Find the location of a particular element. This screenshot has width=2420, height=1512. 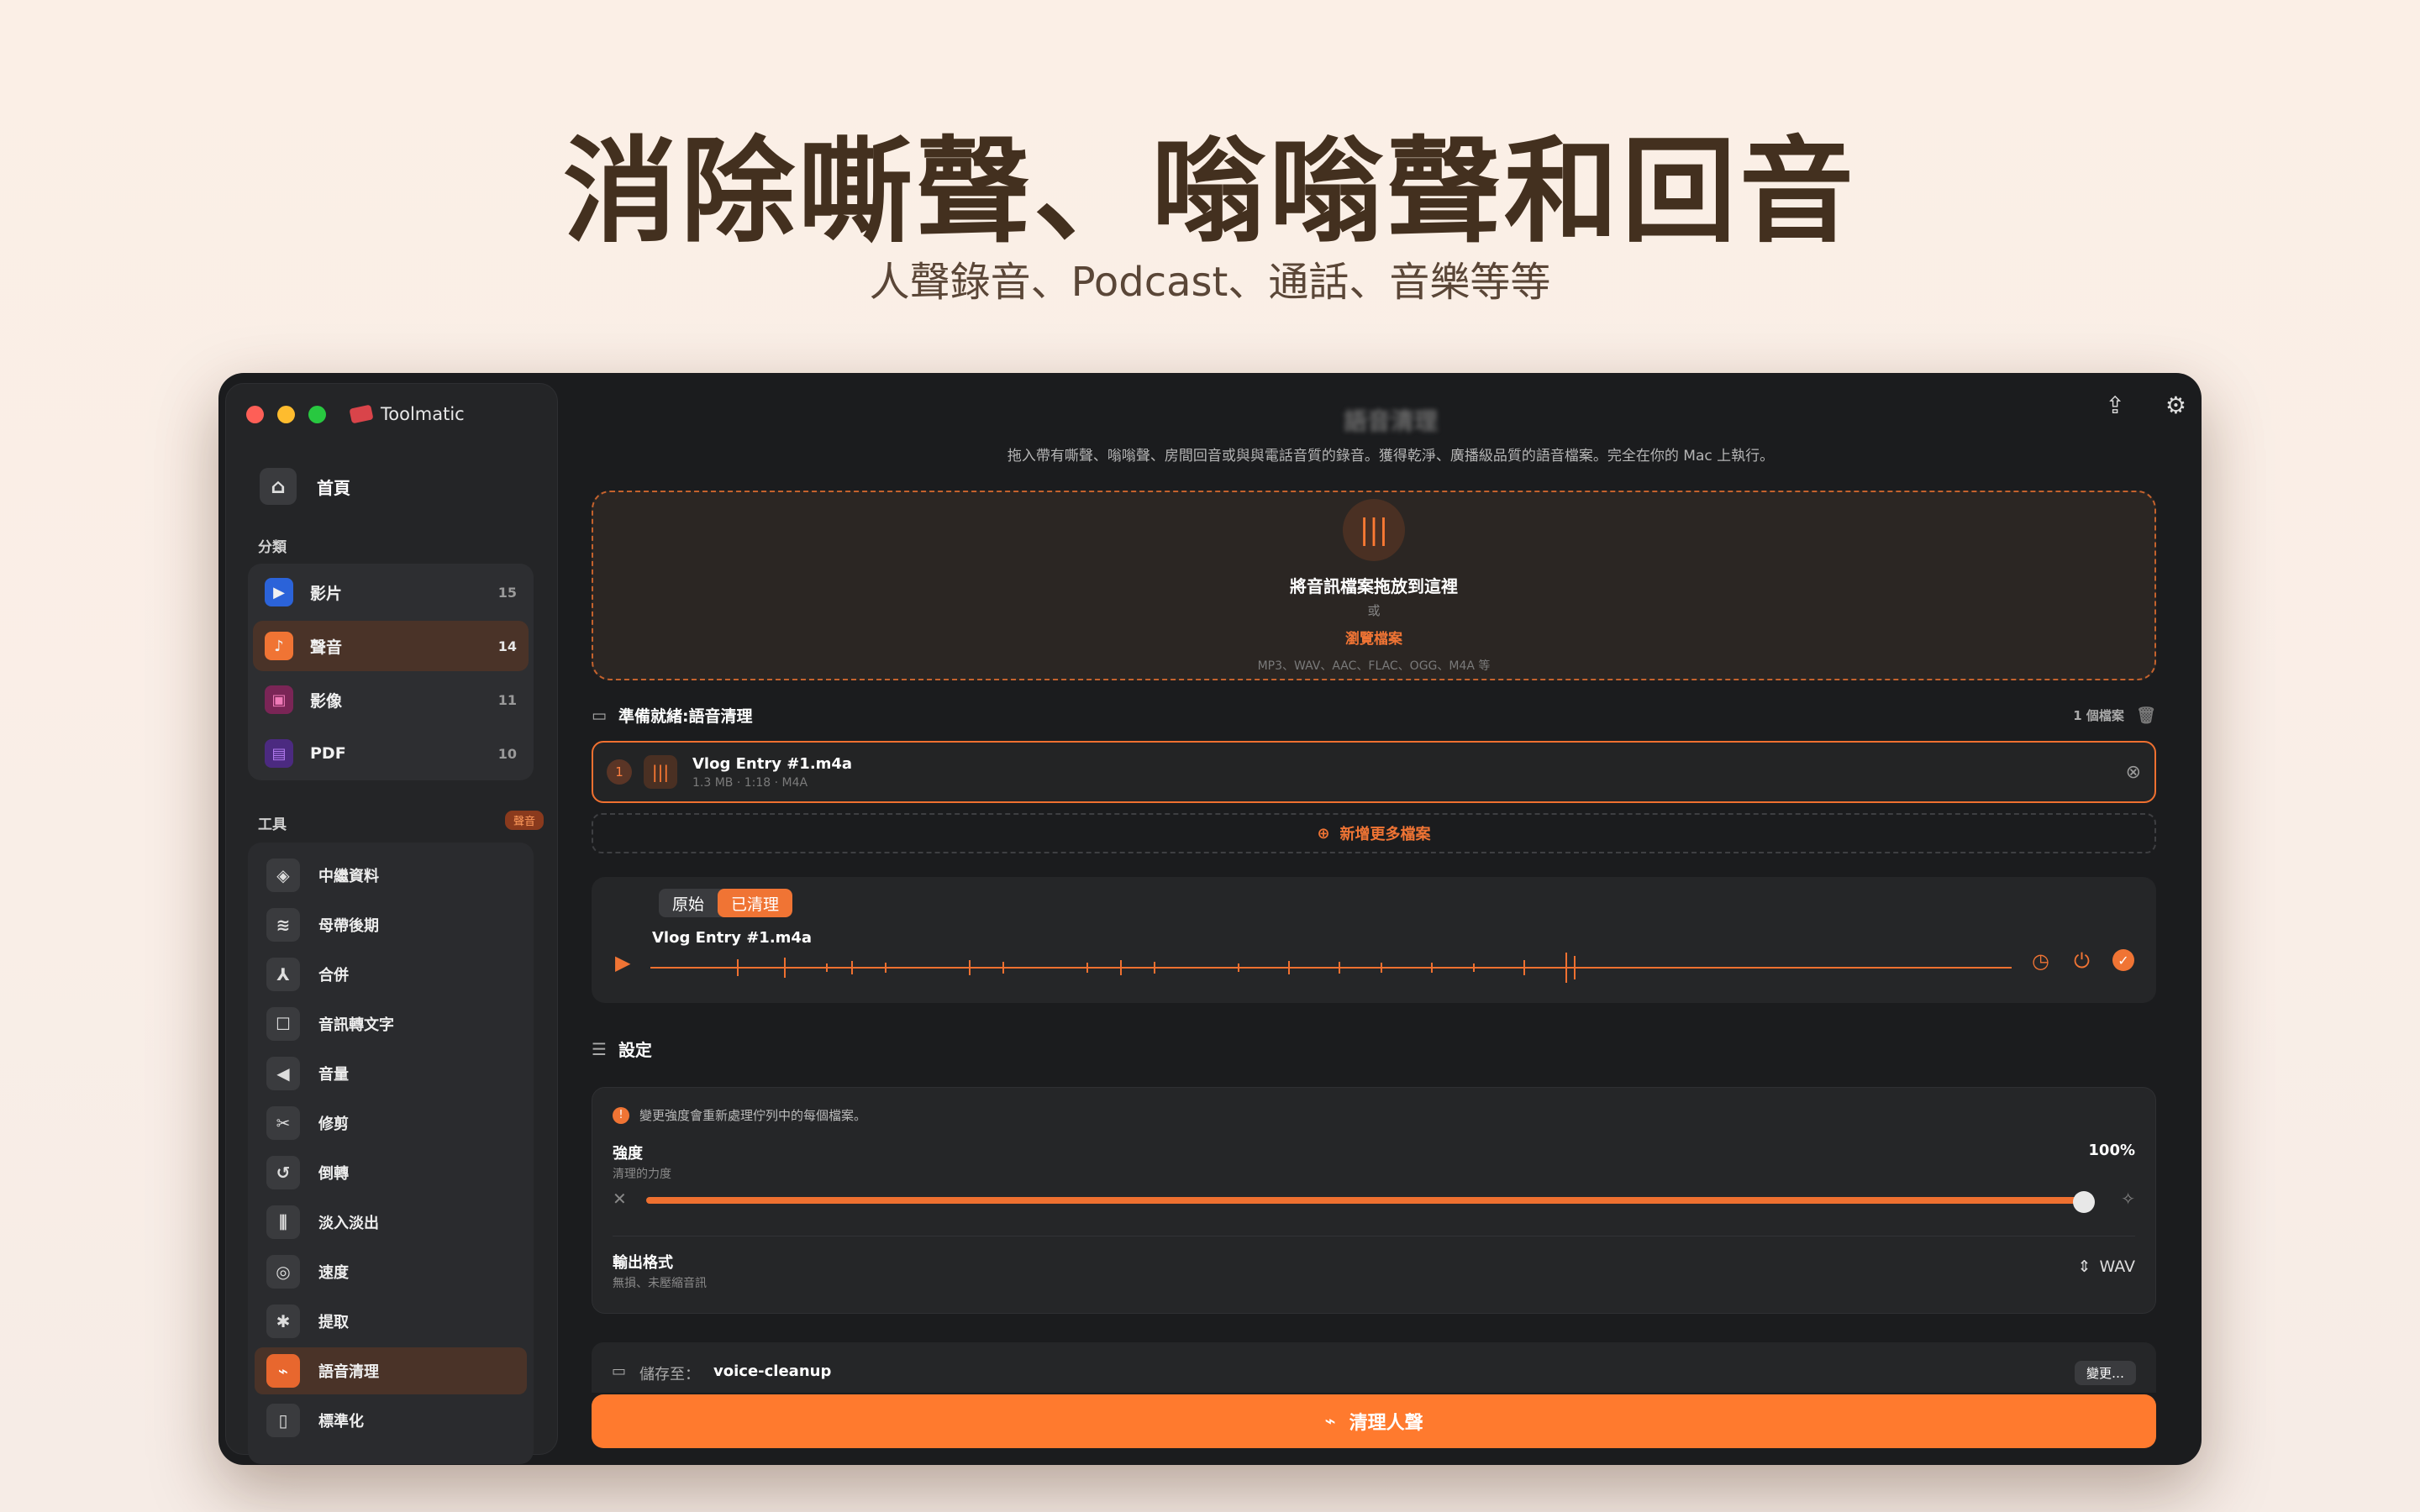

power-icon: ⏻ is located at coordinates (2082, 961).